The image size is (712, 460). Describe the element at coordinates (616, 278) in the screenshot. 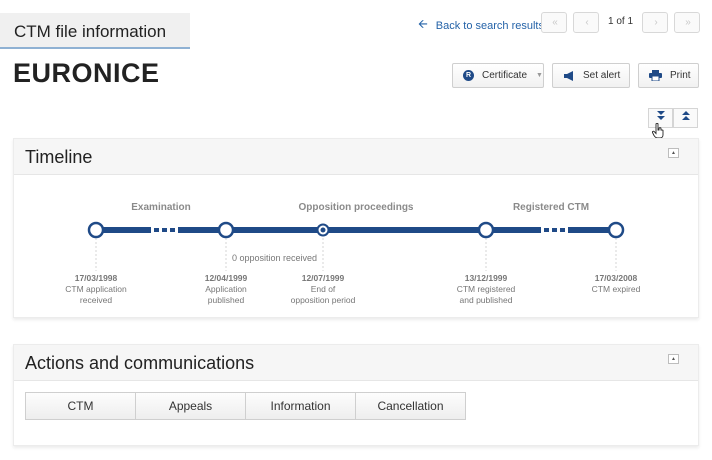

I see `event-date-5: 17/03/2008` at that location.